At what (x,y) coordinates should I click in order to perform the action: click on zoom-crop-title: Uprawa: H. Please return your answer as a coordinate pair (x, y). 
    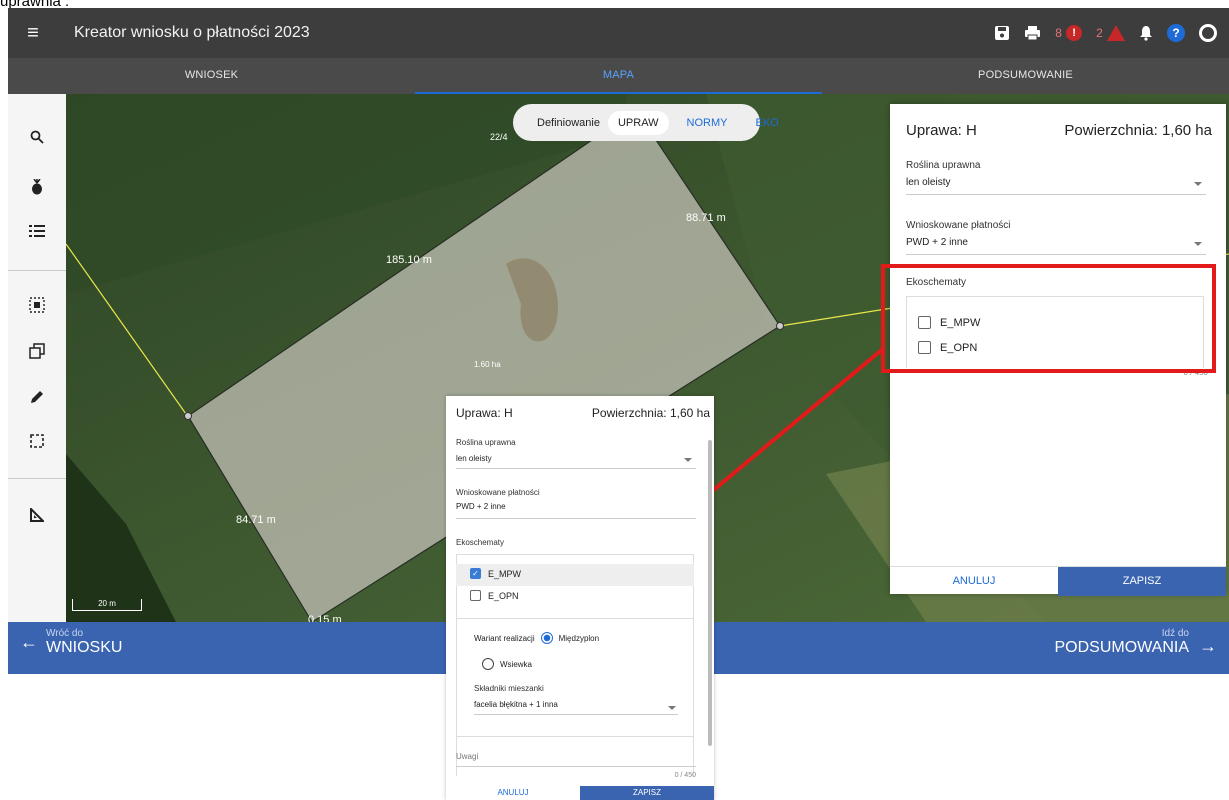
    Looking at the image, I should click on (484, 413).